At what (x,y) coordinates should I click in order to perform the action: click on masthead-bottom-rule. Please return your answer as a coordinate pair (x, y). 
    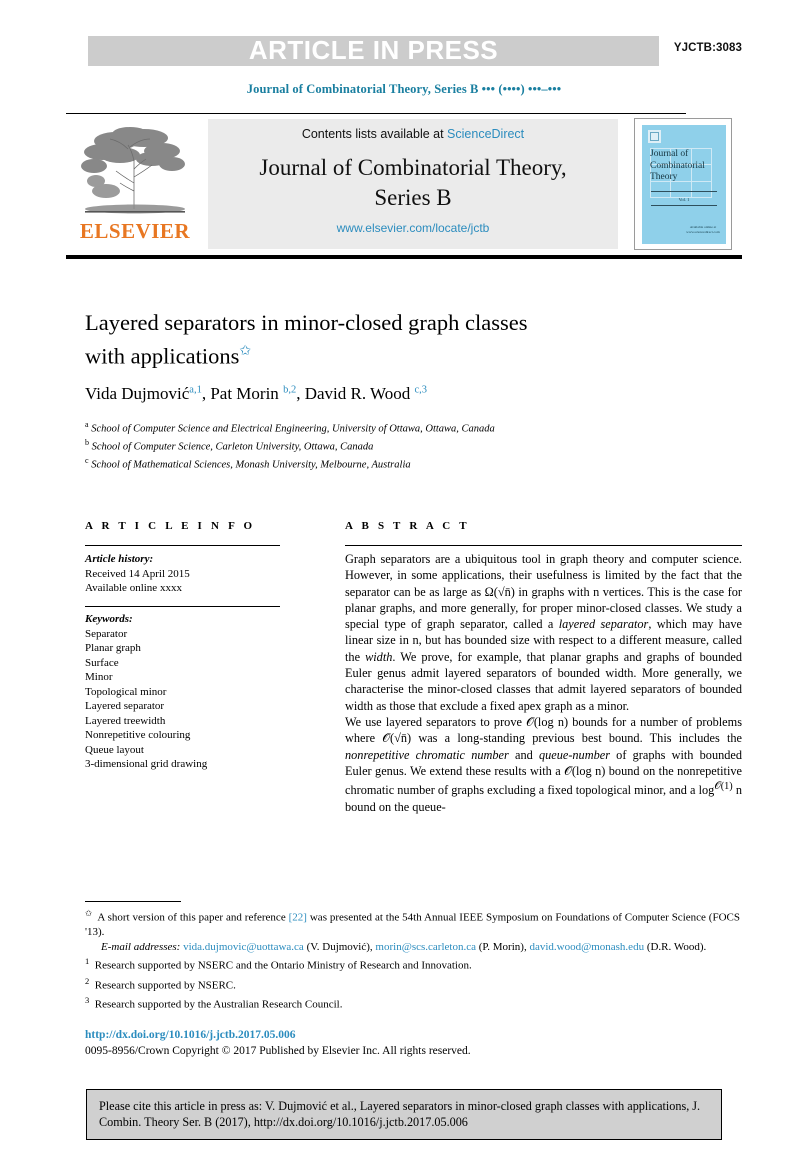
    Looking at the image, I should click on (404, 257).